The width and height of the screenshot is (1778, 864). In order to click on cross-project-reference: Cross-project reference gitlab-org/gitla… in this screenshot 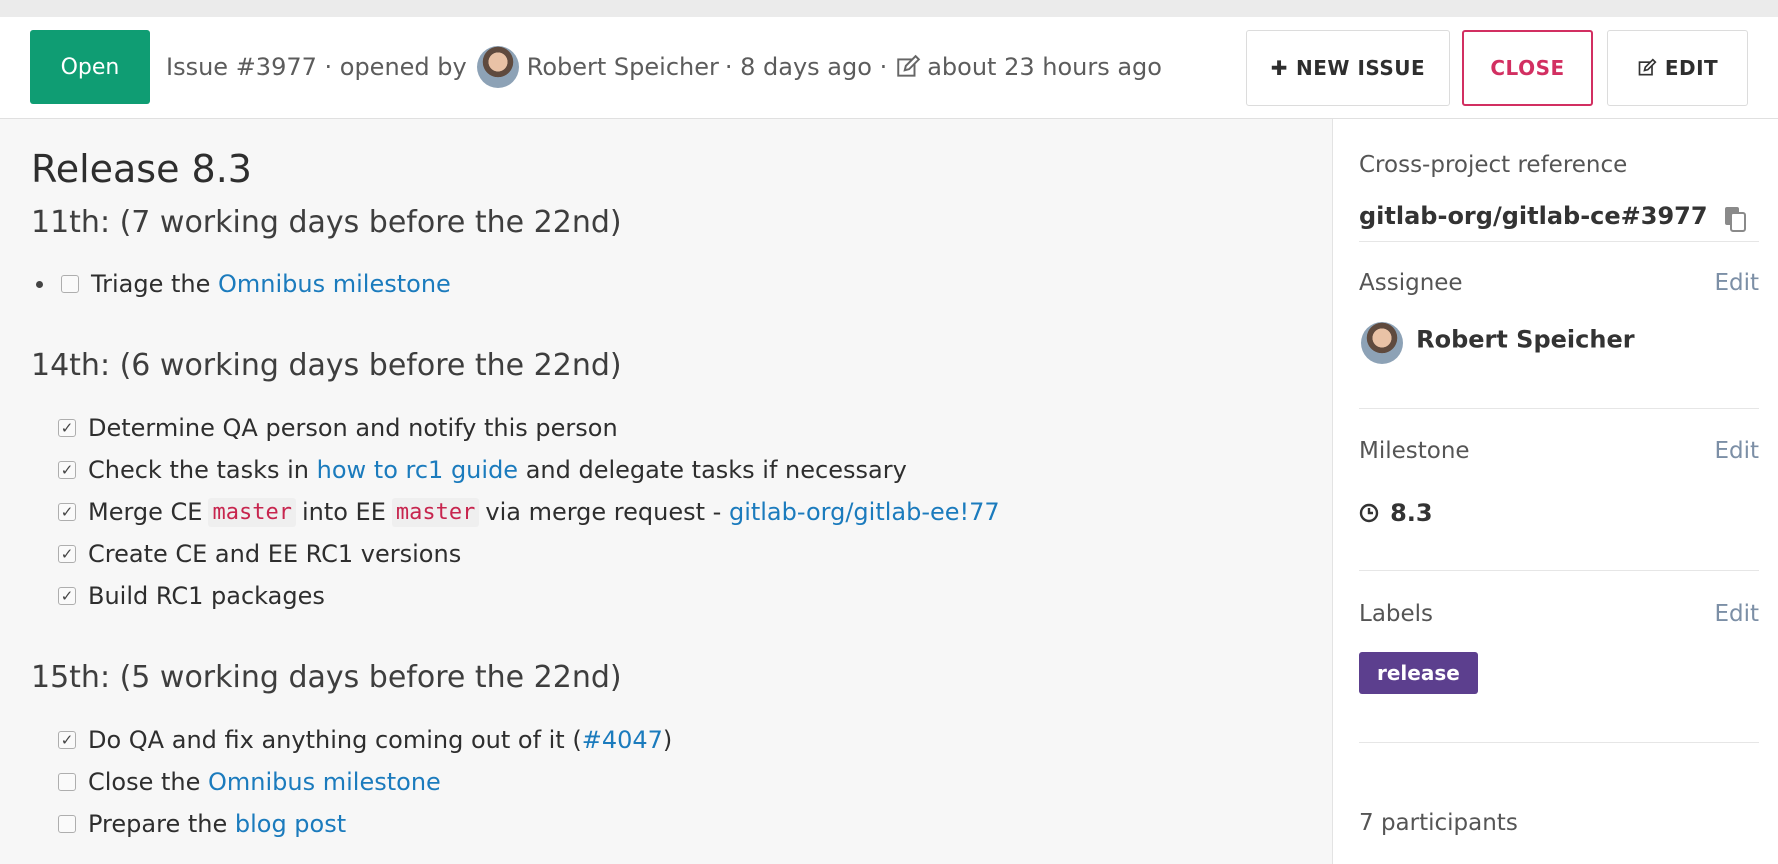, I will do `click(1559, 180)`.